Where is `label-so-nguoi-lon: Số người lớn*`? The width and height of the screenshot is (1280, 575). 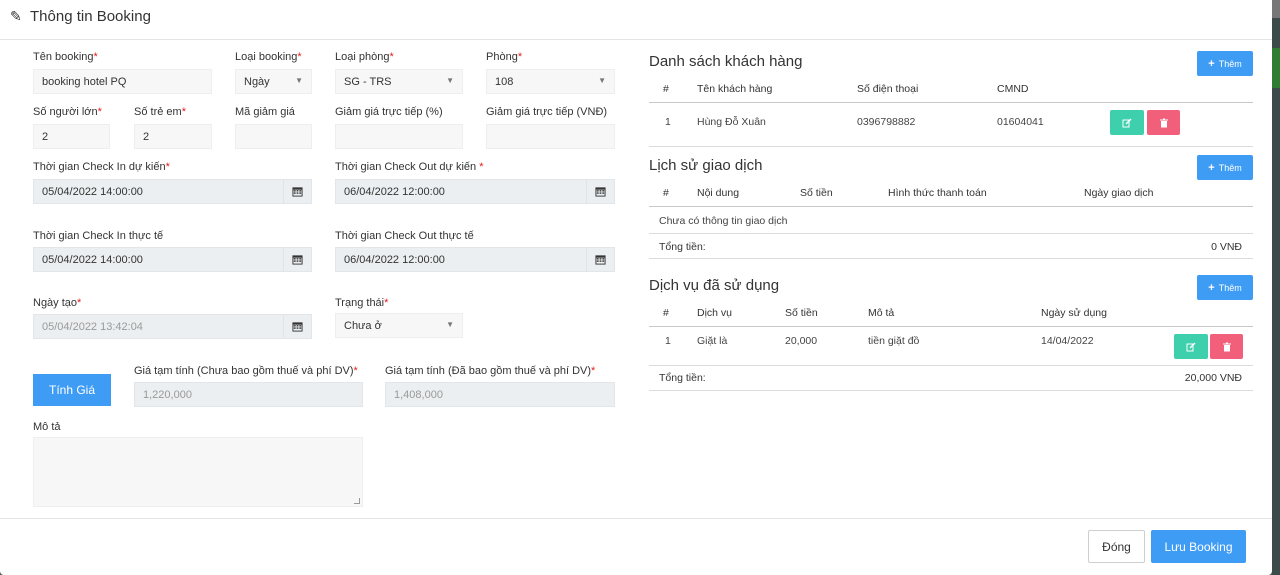 label-so-nguoi-lon: Số người lớn* is located at coordinates (67, 112).